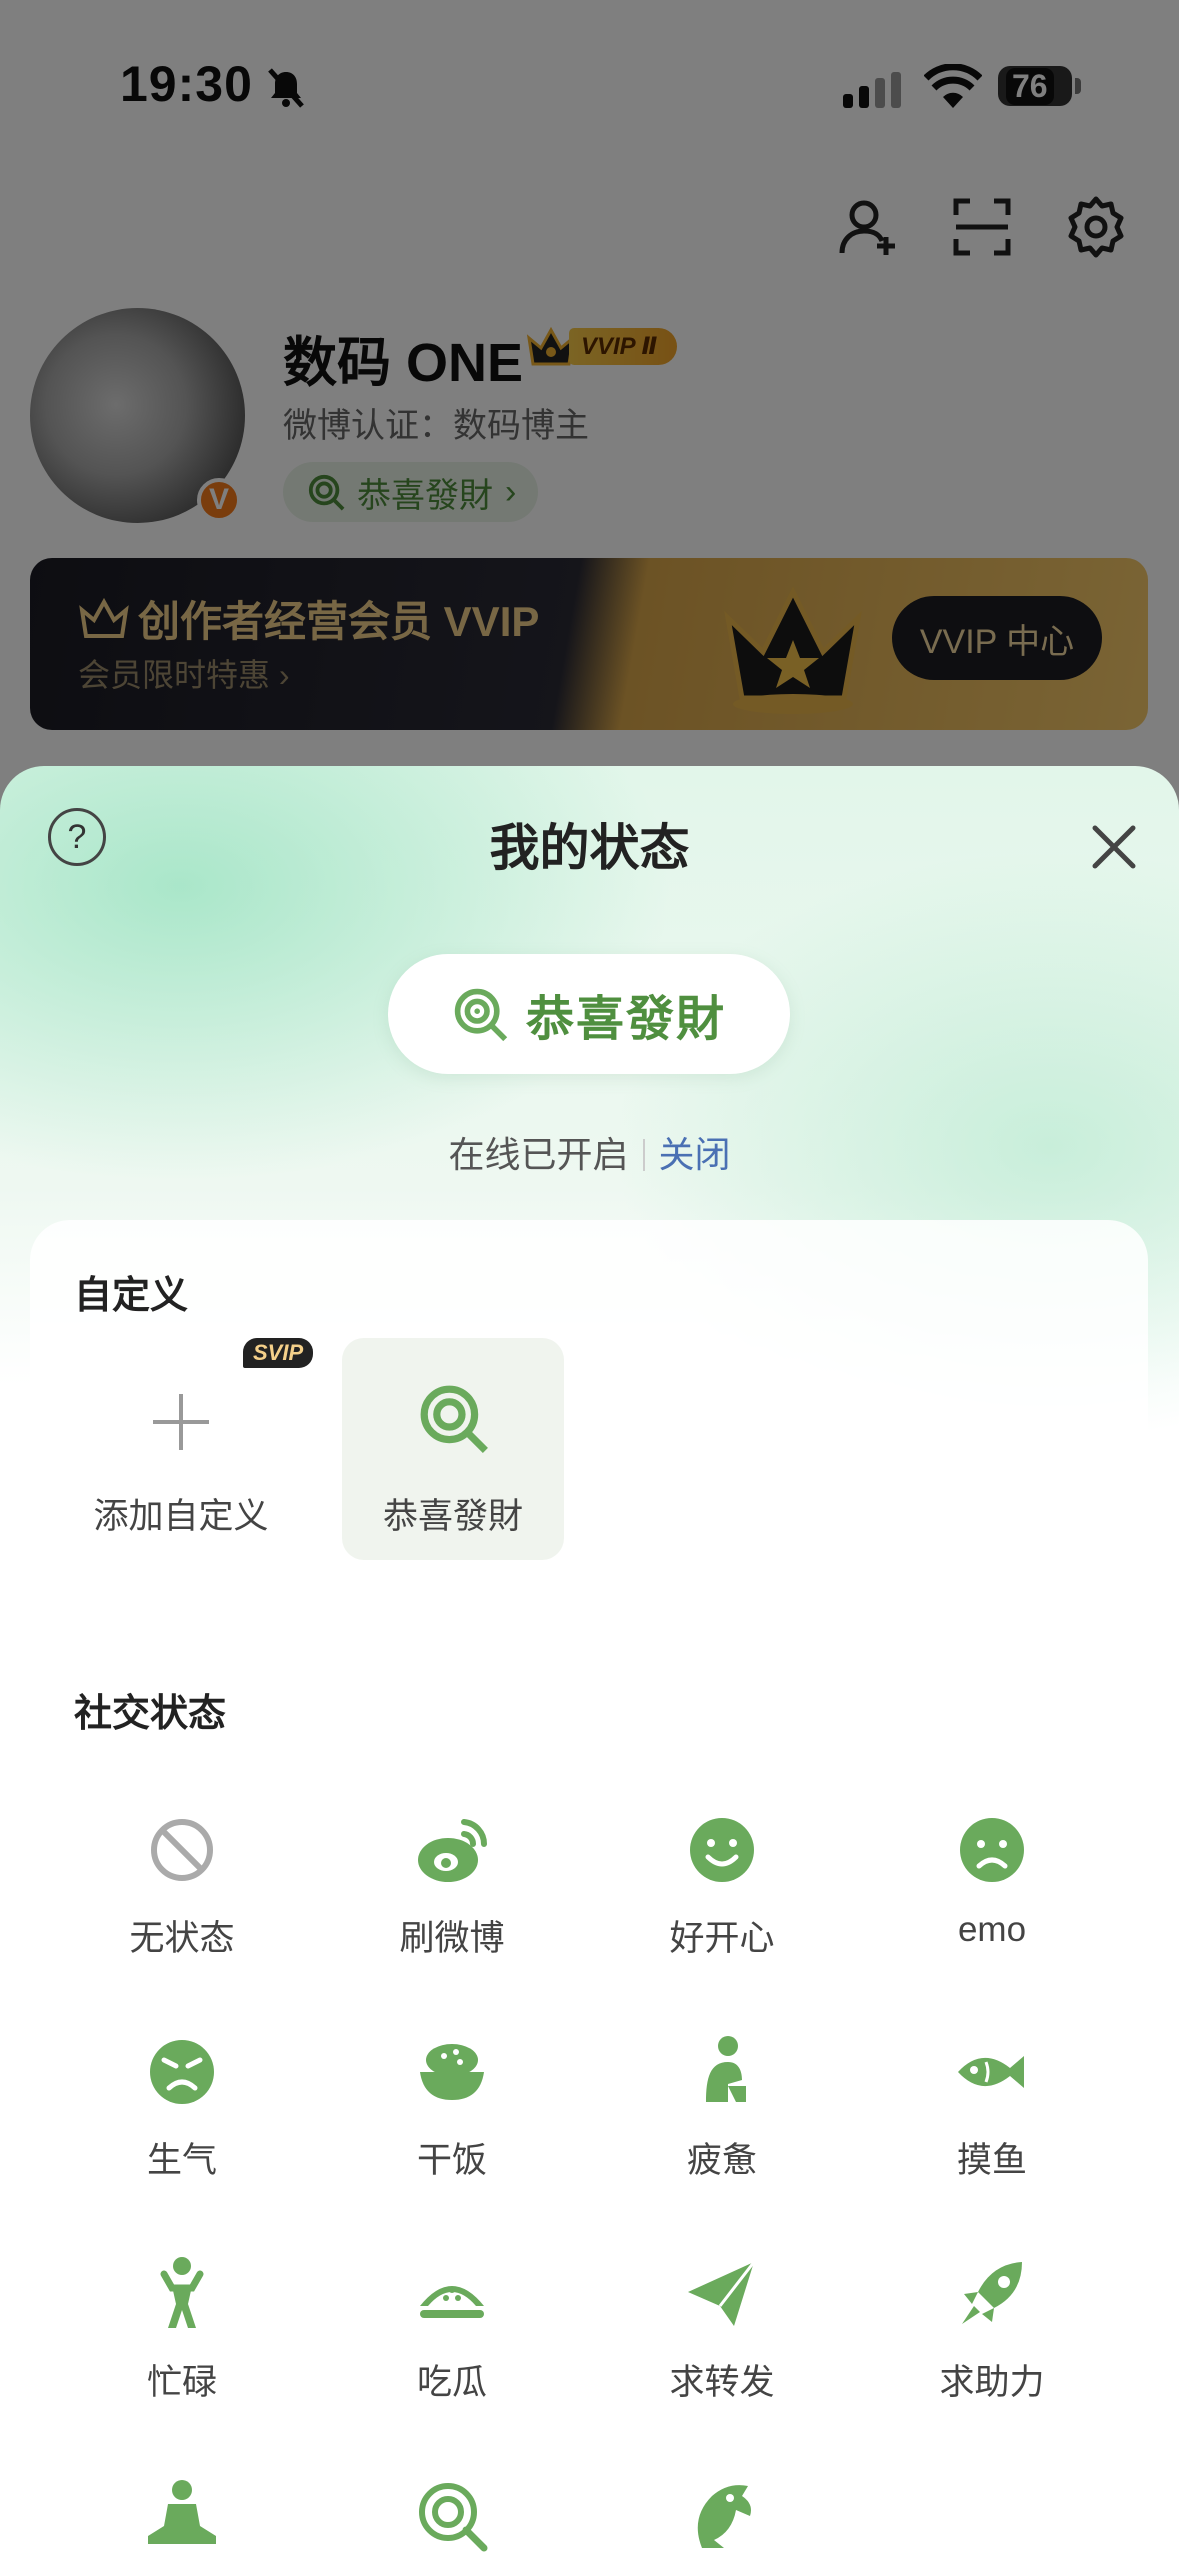 This screenshot has width=1179, height=2556. I want to click on close-icon, so click(1114, 847).